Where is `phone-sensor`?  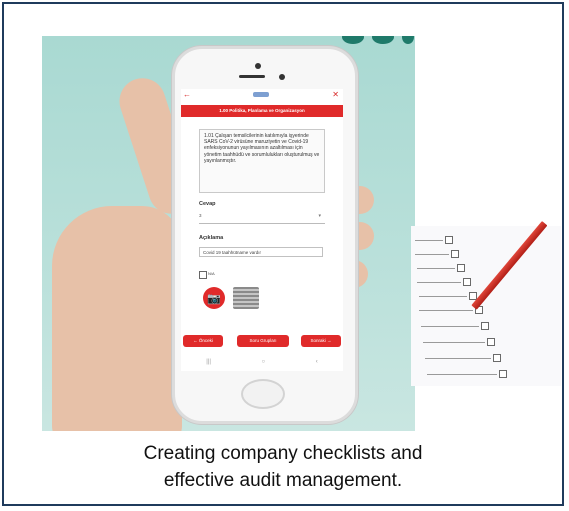
phone-sensor is located at coordinates (282, 77).